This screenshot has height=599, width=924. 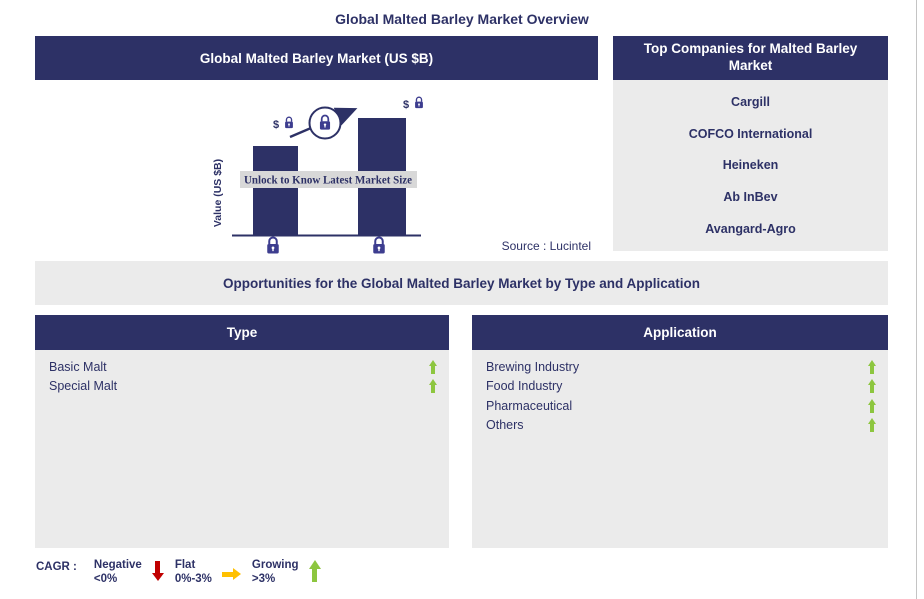 What do you see at coordinates (546, 246) in the screenshot?
I see `source-label: Source : Lucintel` at bounding box center [546, 246].